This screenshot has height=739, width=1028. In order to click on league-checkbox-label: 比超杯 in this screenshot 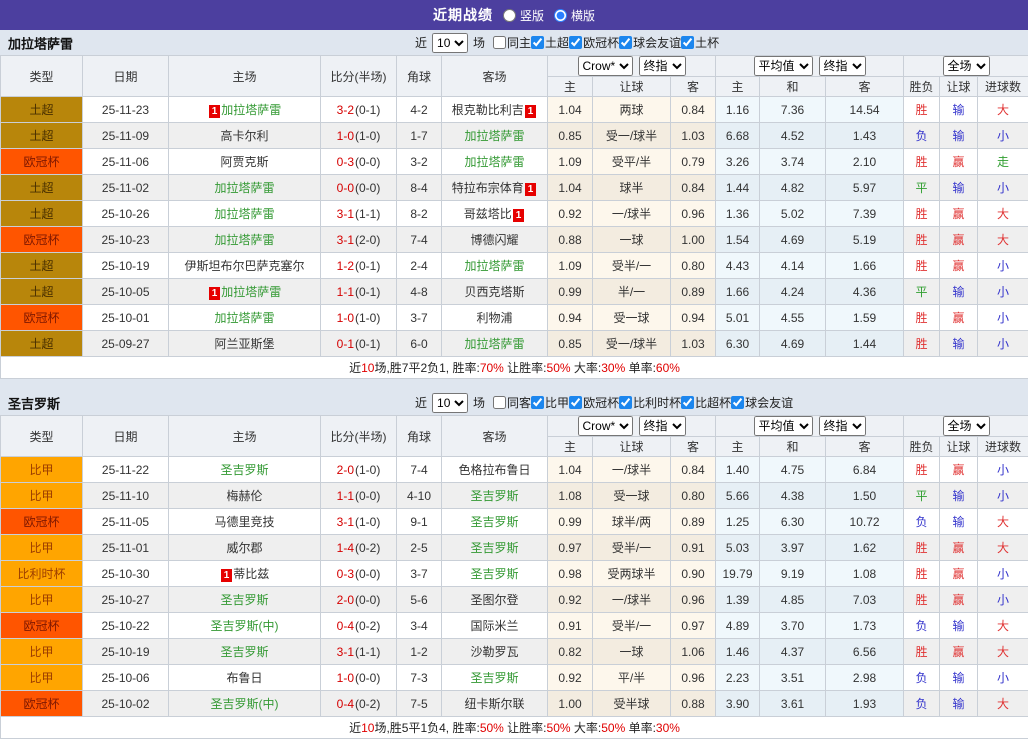, I will do `click(706, 402)`.